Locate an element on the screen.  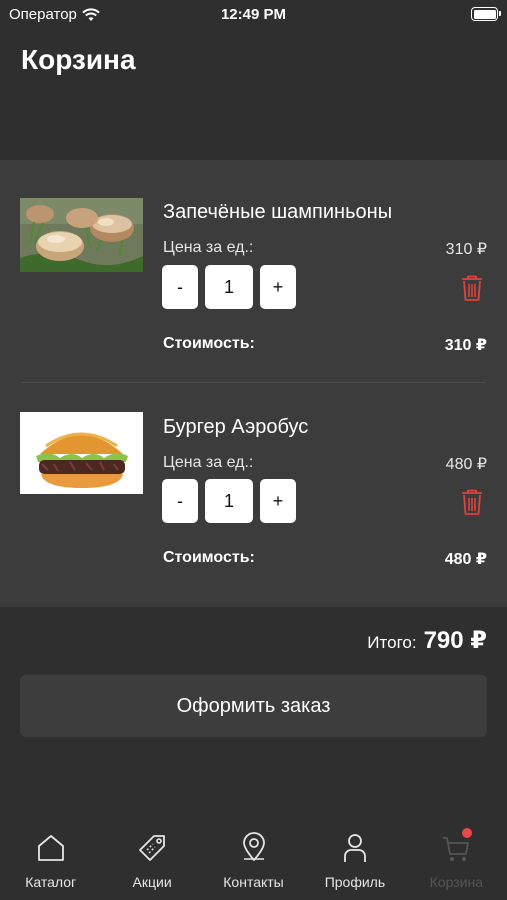
burger-image is located at coordinates (81, 453).